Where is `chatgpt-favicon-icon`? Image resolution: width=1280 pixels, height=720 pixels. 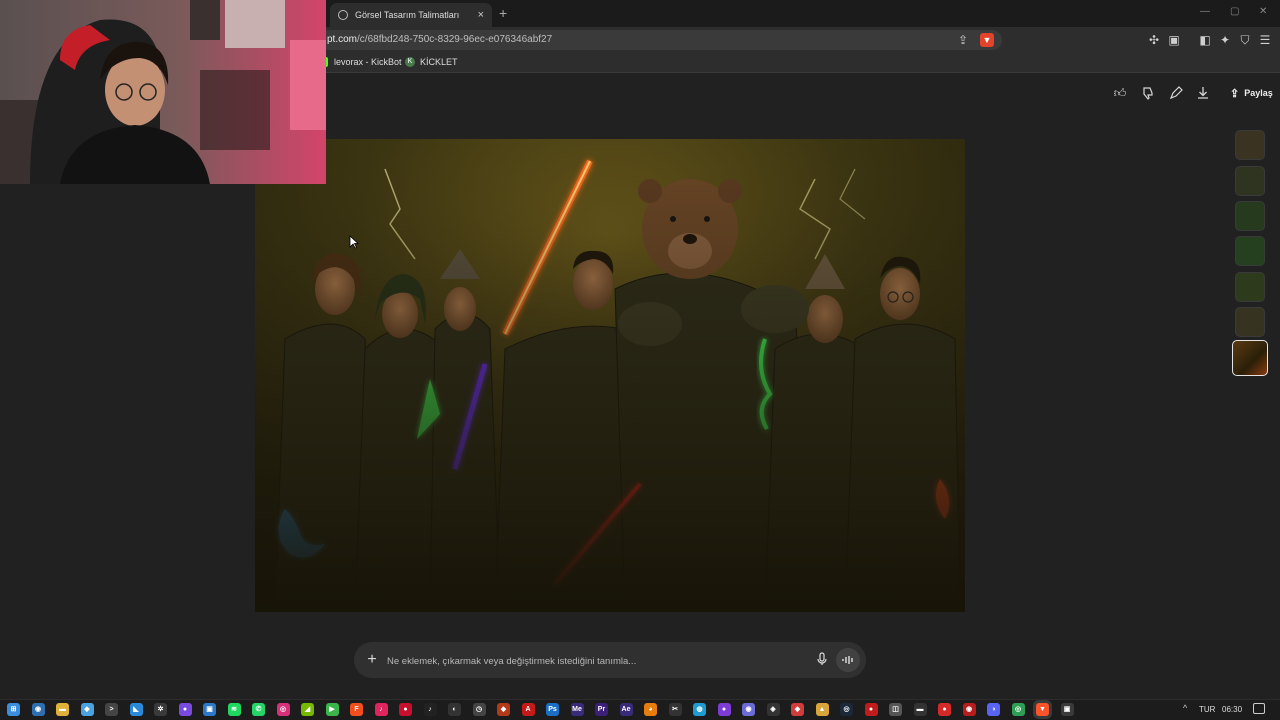
chatgpt-favicon-icon is located at coordinates (343, 15).